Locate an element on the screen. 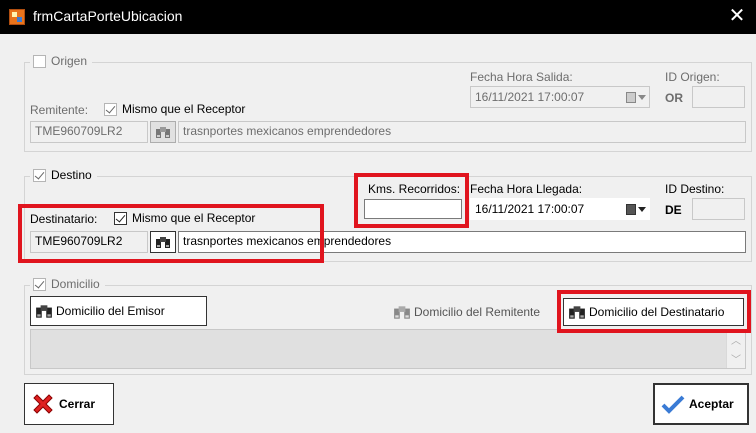  domicilio-scrollbar: ︿ ﹀ is located at coordinates (735, 349).